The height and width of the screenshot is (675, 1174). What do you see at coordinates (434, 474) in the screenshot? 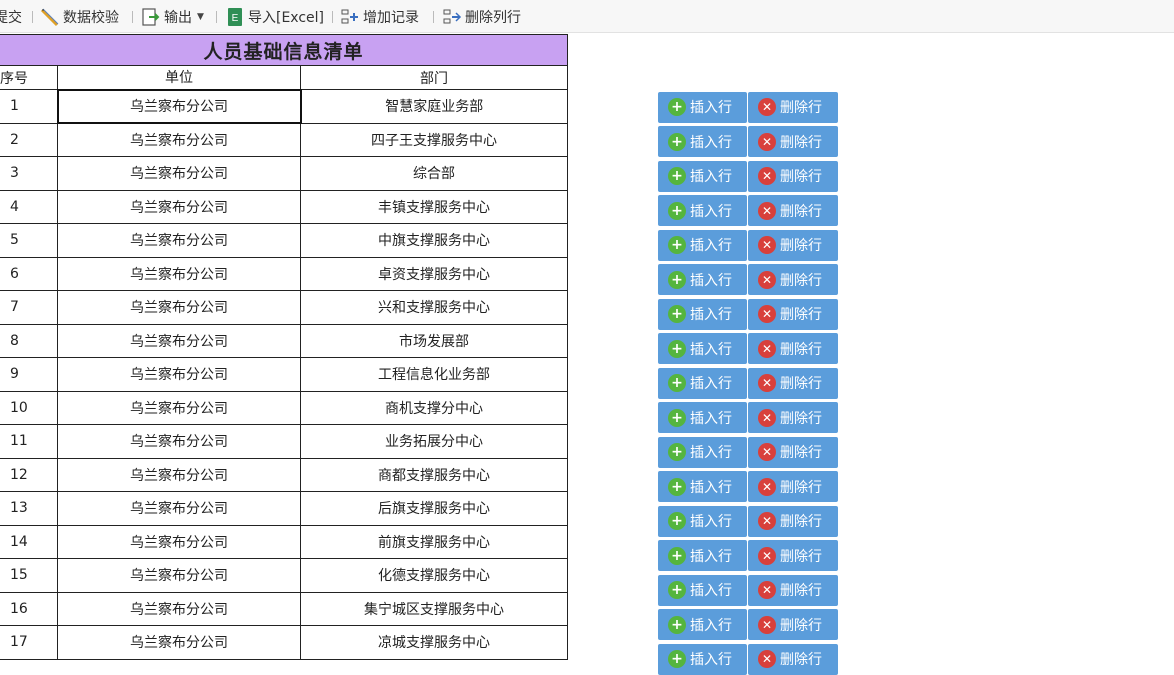
I see `dept-cell: 商都支撑服务中心` at bounding box center [434, 474].